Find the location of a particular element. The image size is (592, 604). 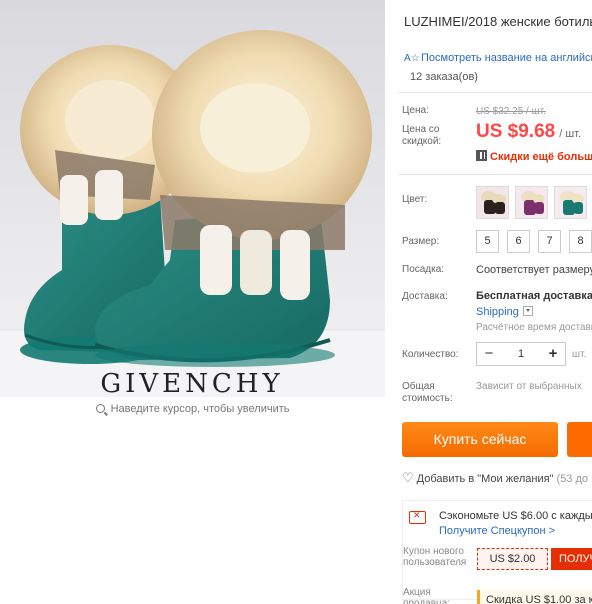

fit-value: Соответствует размеру is located at coordinates (534, 270).